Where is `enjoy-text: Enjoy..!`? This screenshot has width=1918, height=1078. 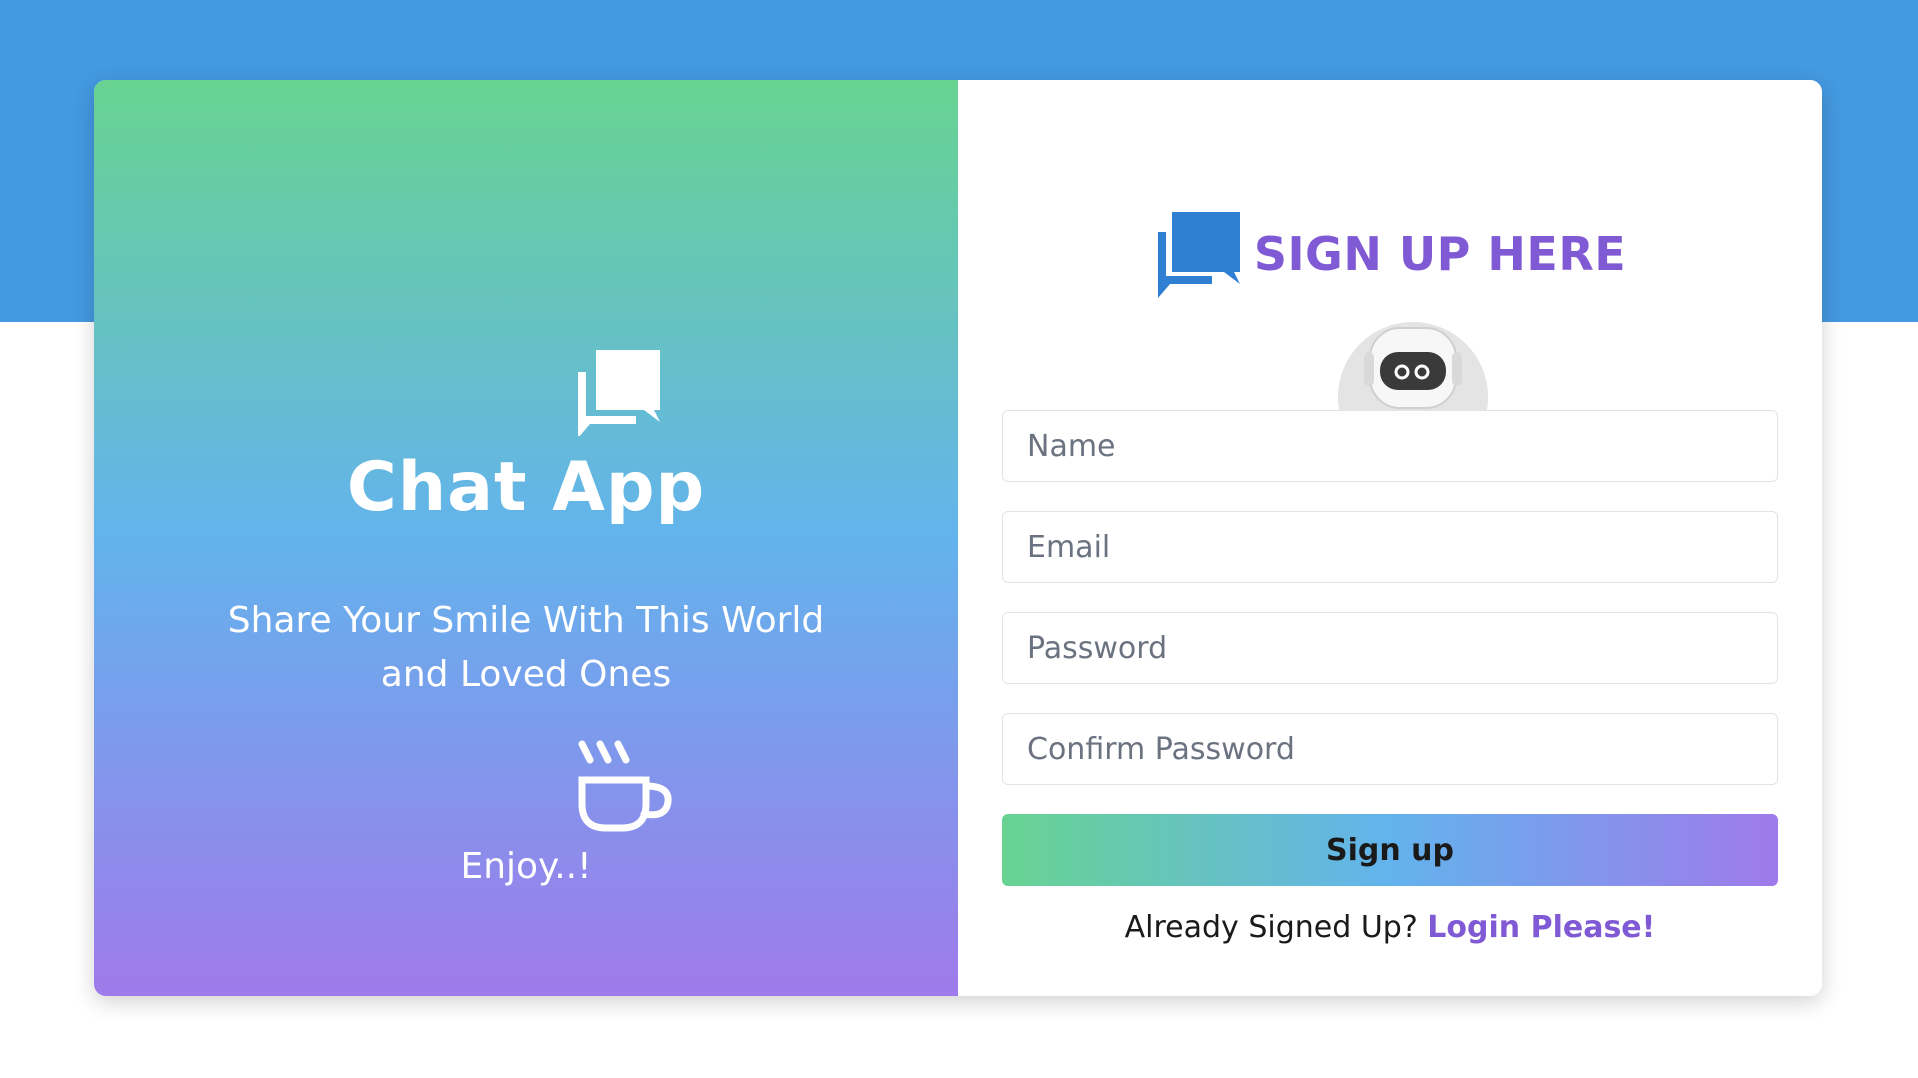 enjoy-text: Enjoy..! is located at coordinates (526, 866).